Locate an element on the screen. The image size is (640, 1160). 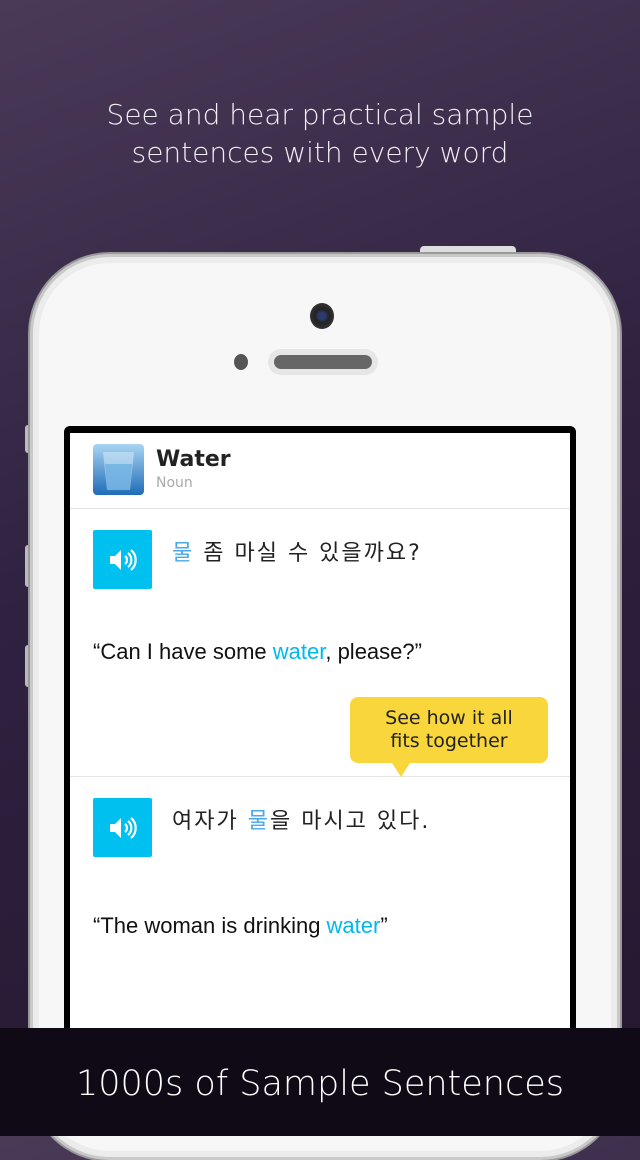
tooltip-callout: See how it all fits together is located at coordinates (449, 737).